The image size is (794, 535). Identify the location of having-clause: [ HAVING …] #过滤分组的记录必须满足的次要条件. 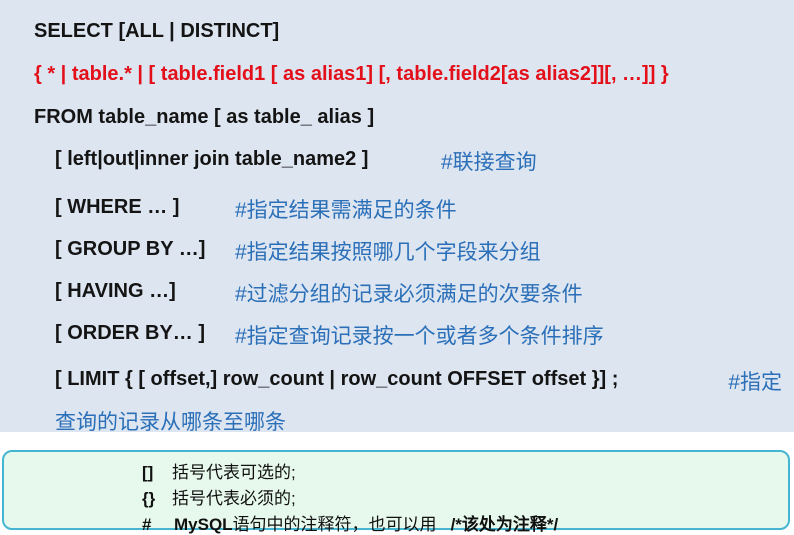
(319, 293).